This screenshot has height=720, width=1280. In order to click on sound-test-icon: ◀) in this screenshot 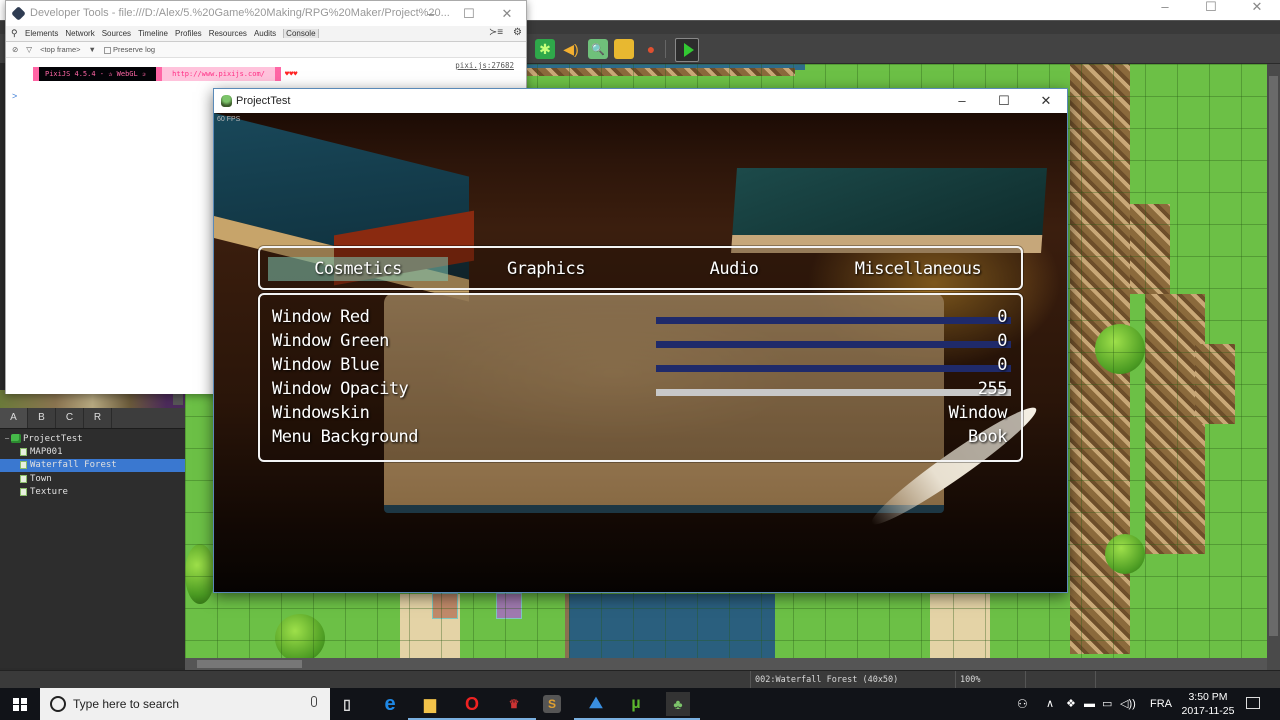, I will do `click(571, 49)`.